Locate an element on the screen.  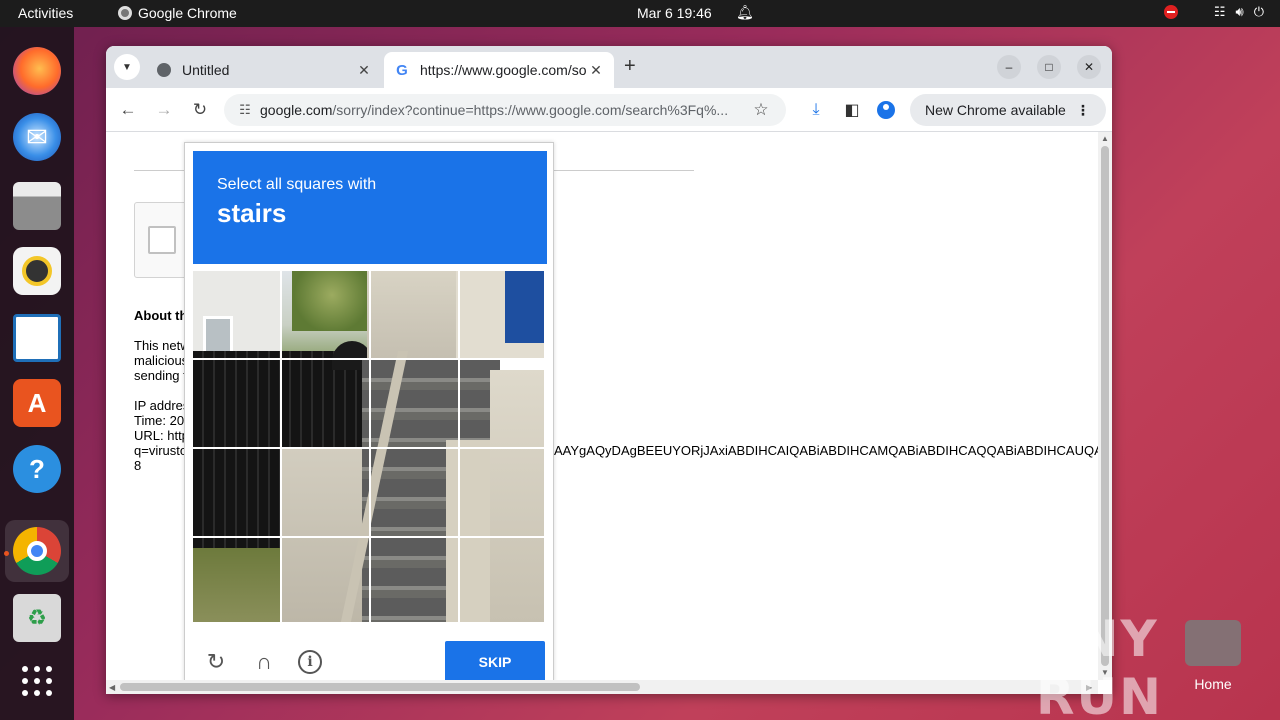
app-menu: Google Chrome is located at coordinates (177, 13).